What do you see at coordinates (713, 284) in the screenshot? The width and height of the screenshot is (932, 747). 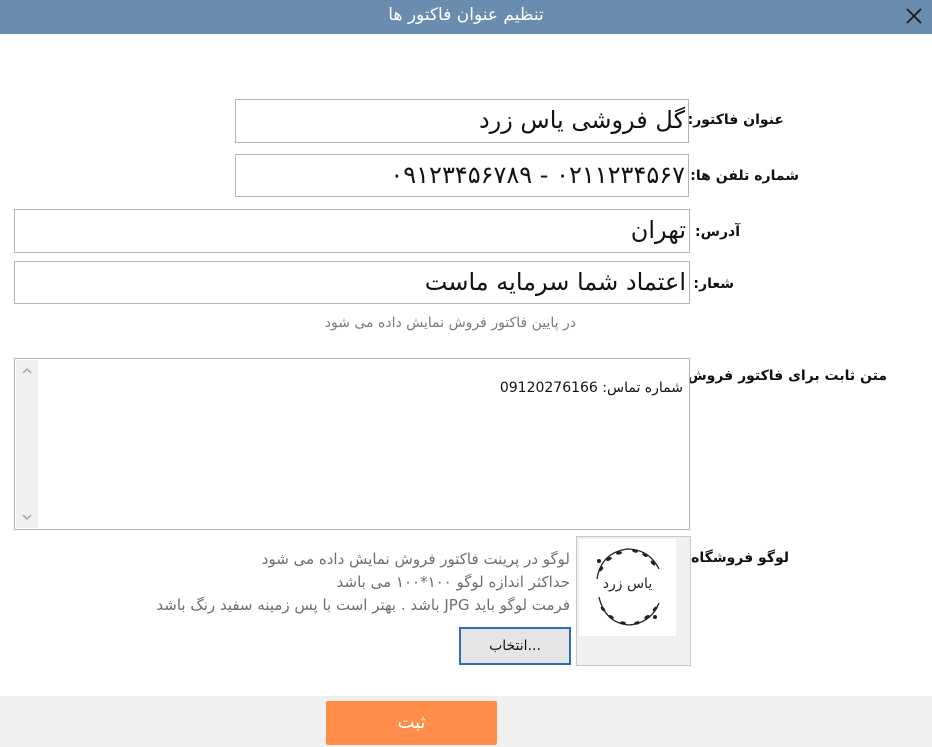 I see `slogan-label: شعار:` at bounding box center [713, 284].